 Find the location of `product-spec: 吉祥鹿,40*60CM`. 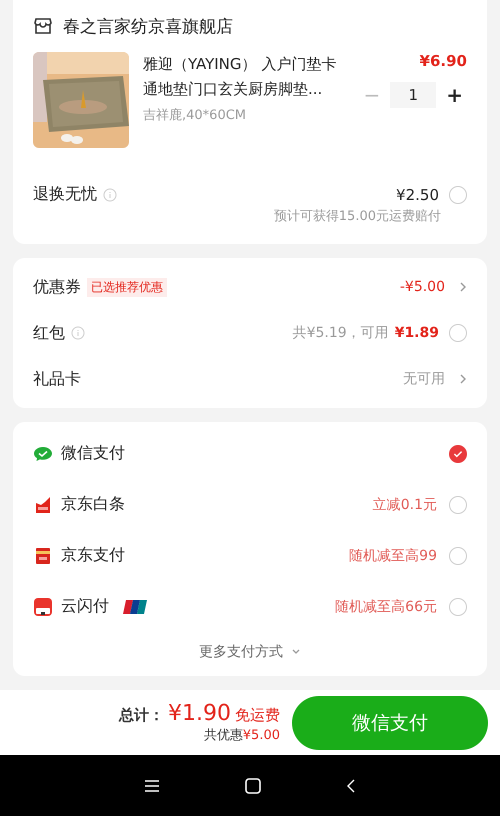

product-spec: 吉祥鹿,40*60CM is located at coordinates (195, 115).